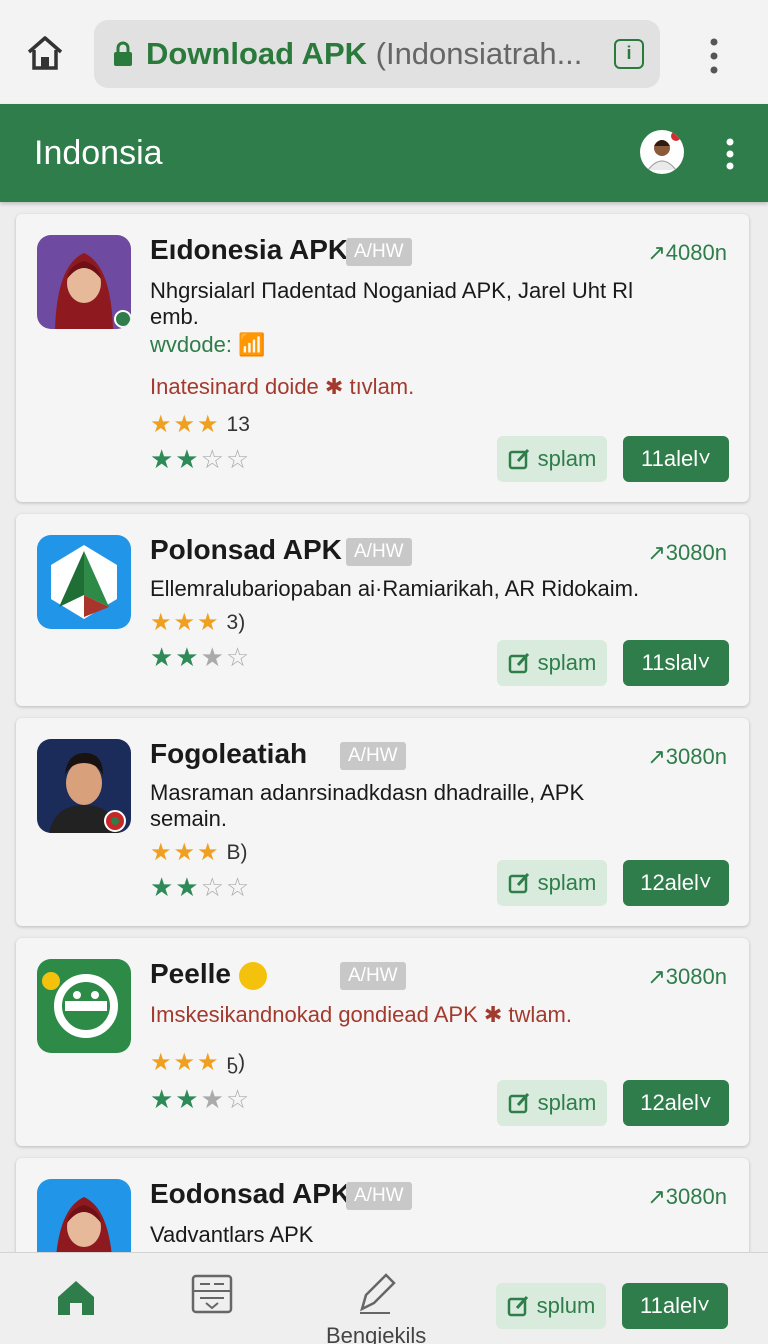 The image size is (768, 1344). Describe the element at coordinates (252, 975) in the screenshot. I see `emoji-icon` at that location.